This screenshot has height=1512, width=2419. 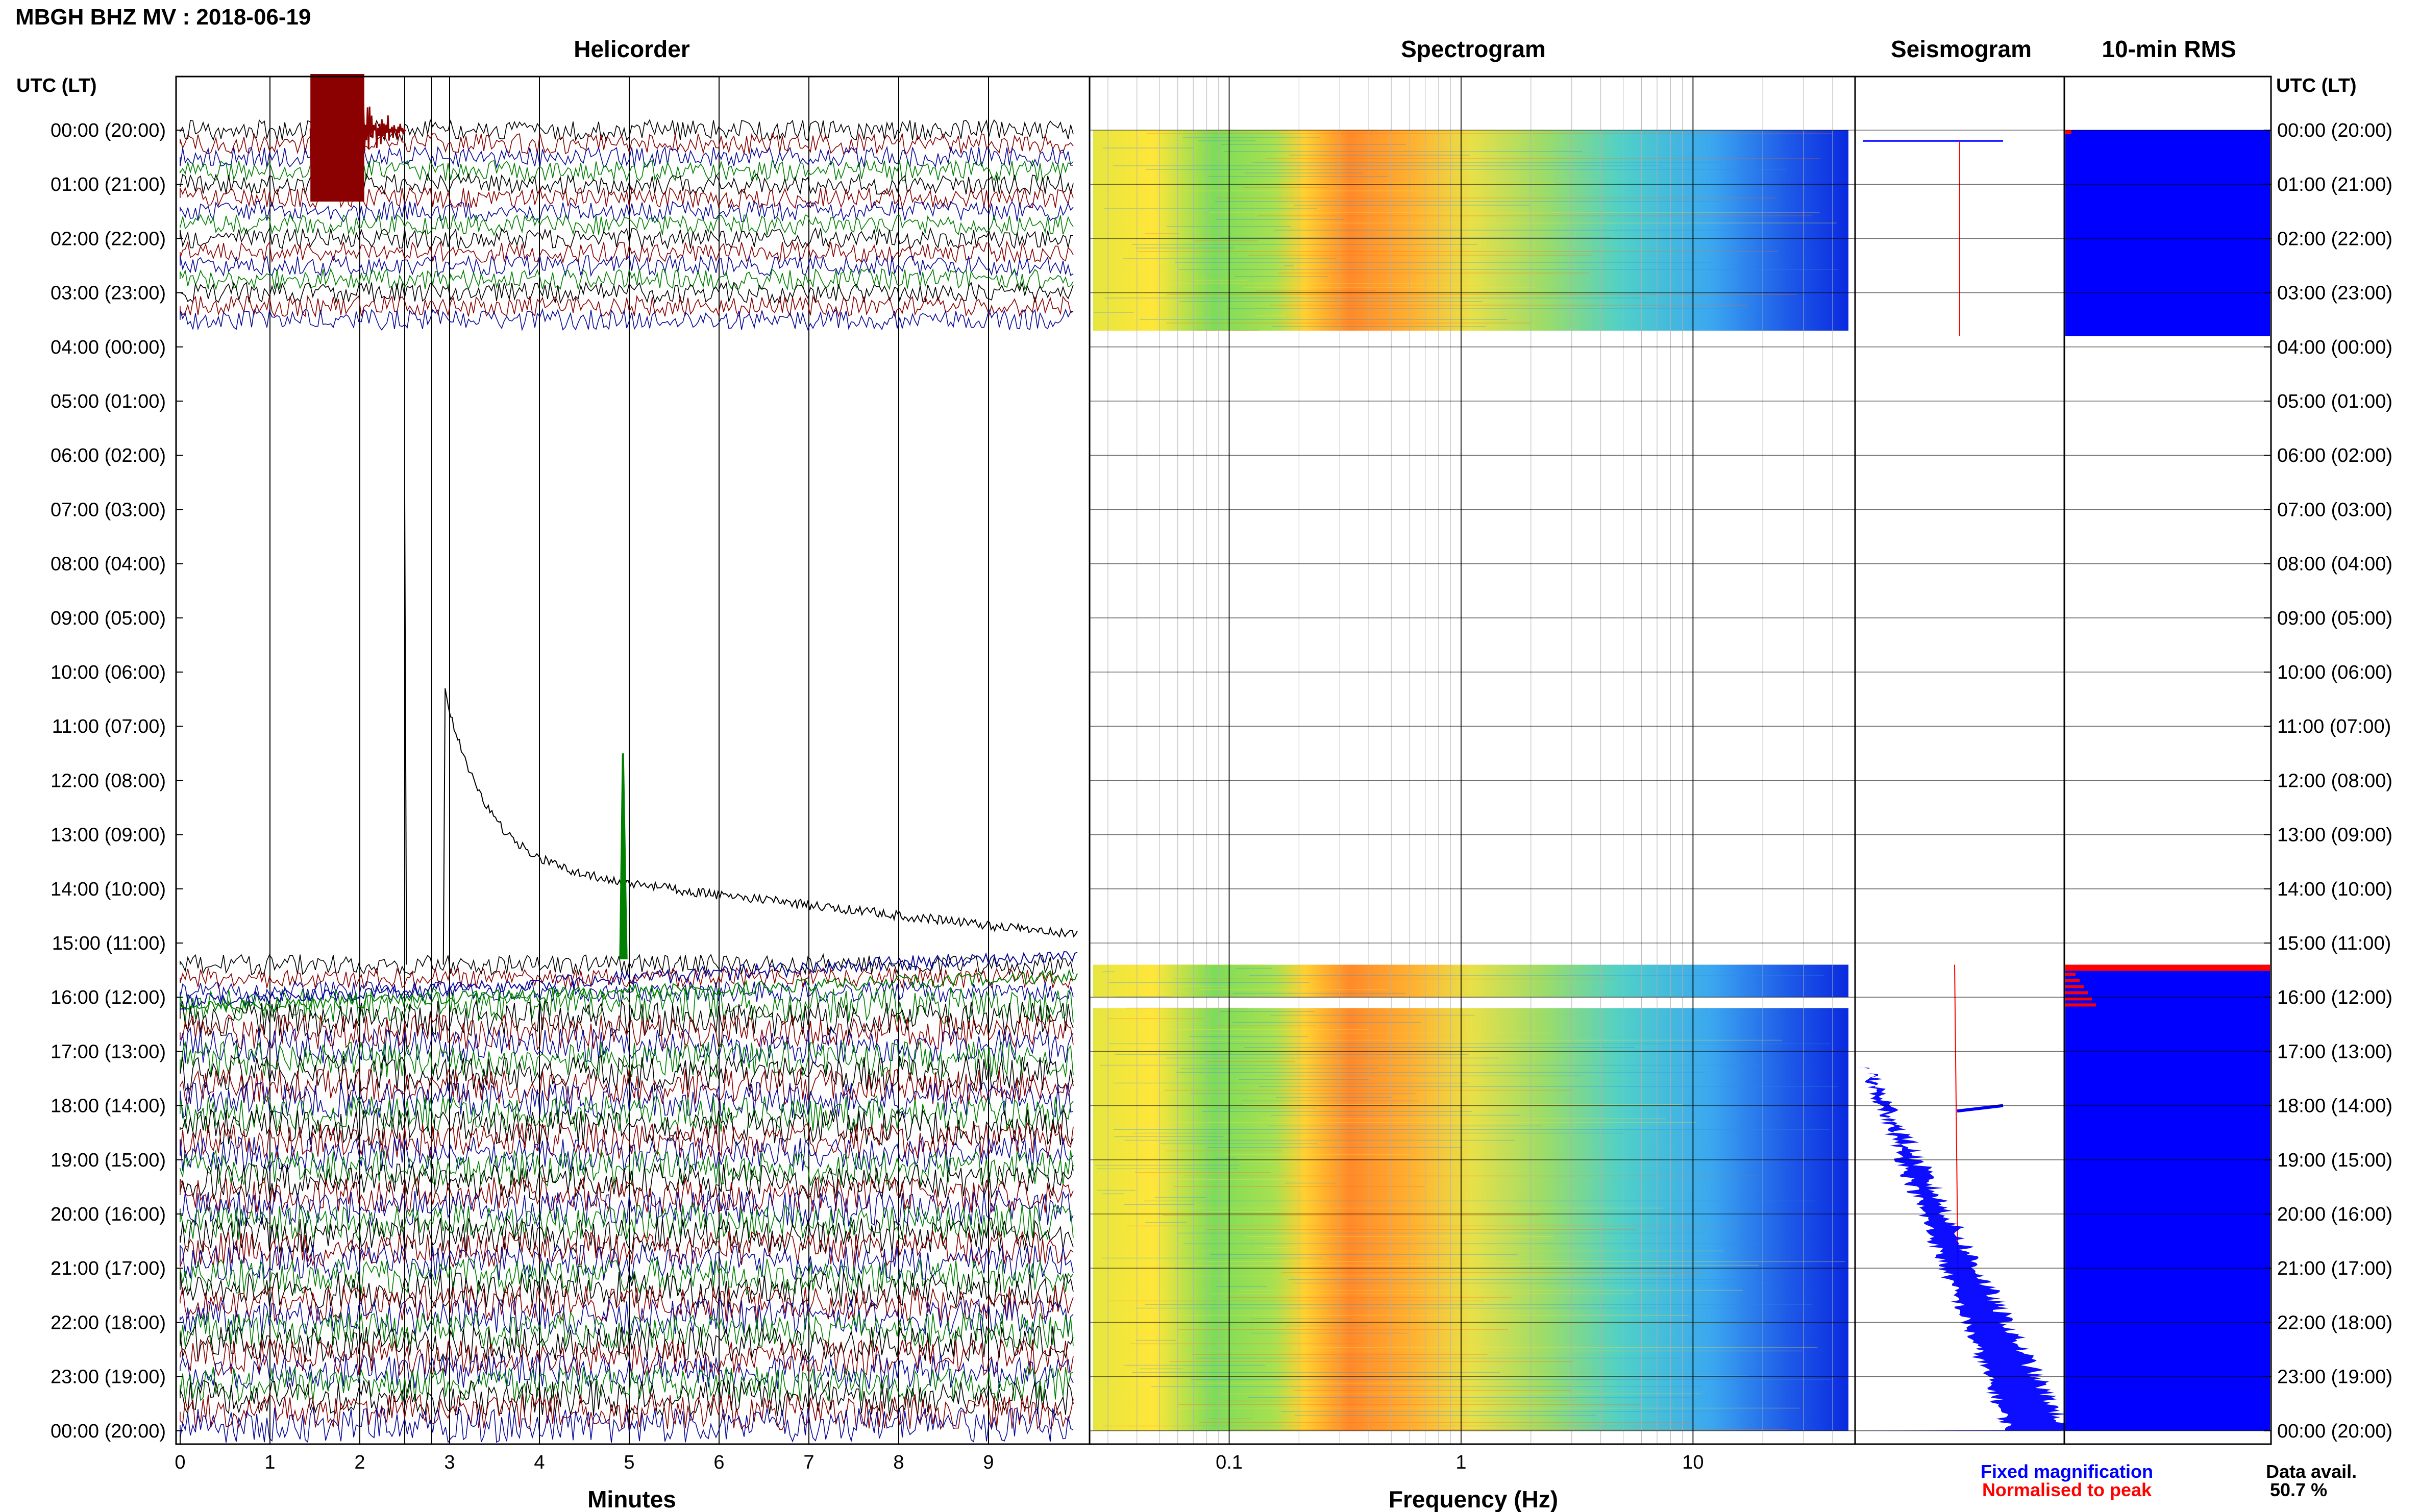 I want to click on row-label-left: 22:00 (18:00), so click(x=108, y=1322).